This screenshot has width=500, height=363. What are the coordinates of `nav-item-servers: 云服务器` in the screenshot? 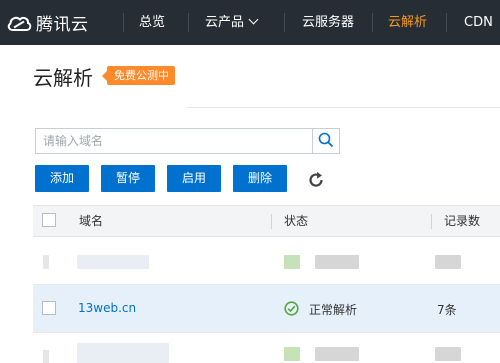 It's located at (328, 22).